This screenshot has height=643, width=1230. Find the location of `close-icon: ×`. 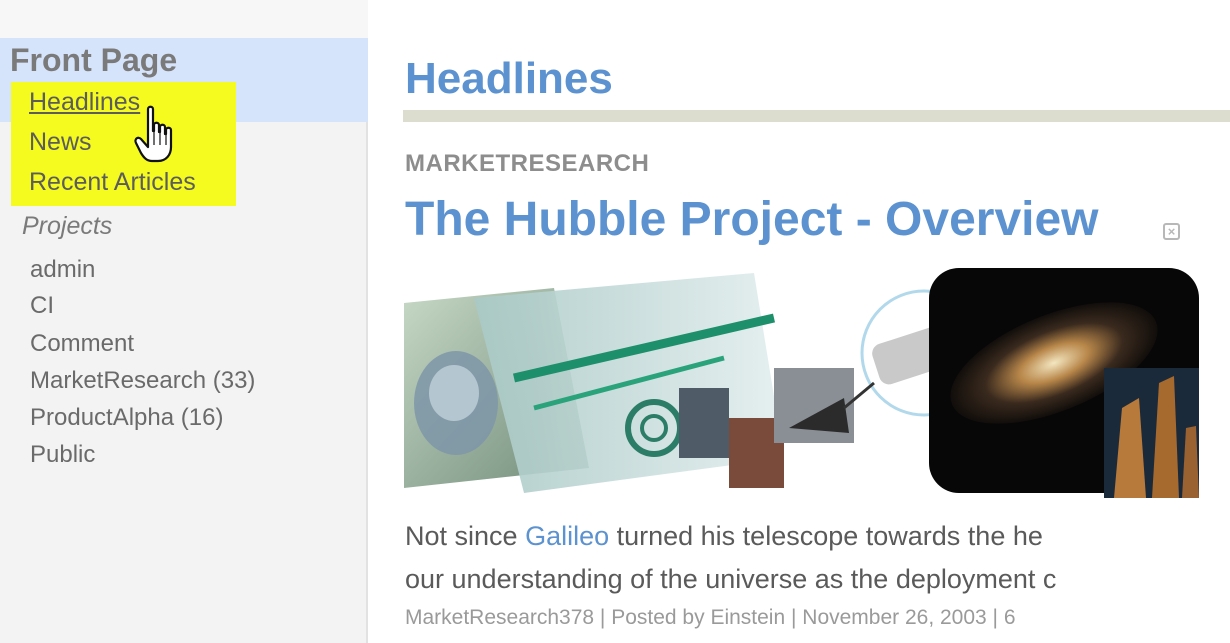

close-icon: × is located at coordinates (1171, 231).